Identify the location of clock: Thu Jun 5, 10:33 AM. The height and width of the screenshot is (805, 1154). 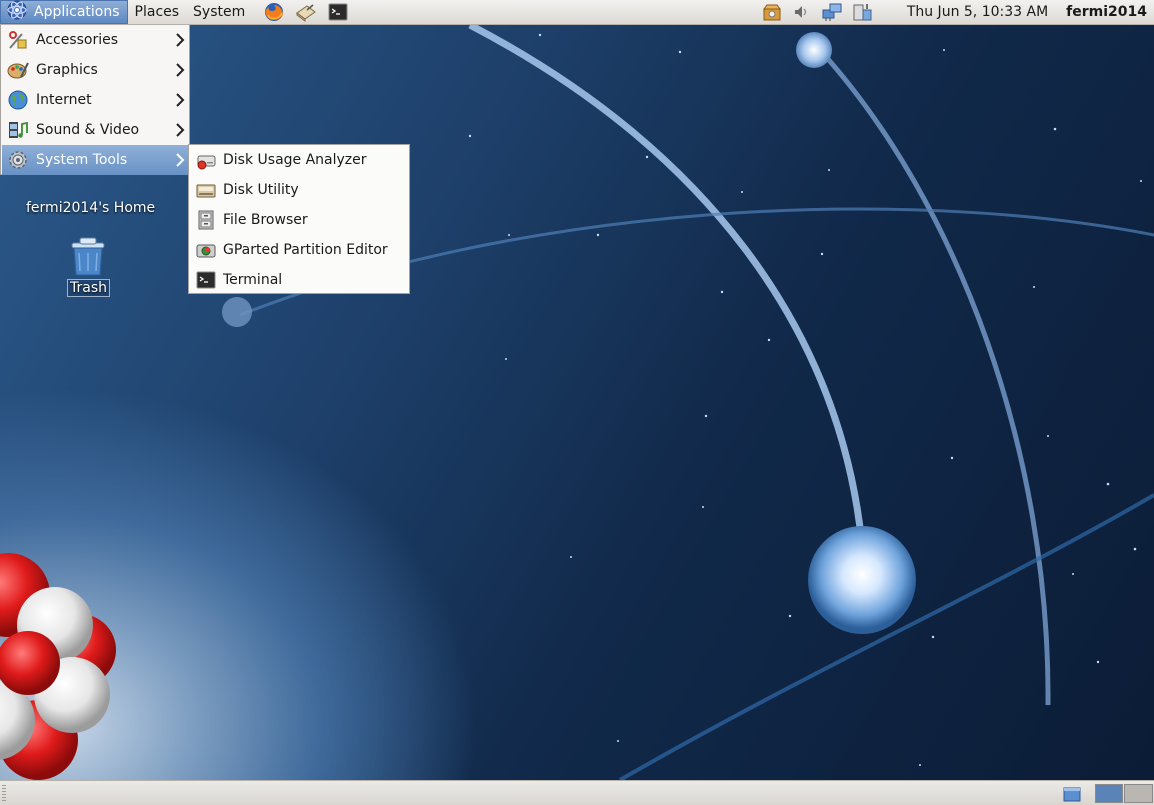
(977, 12).